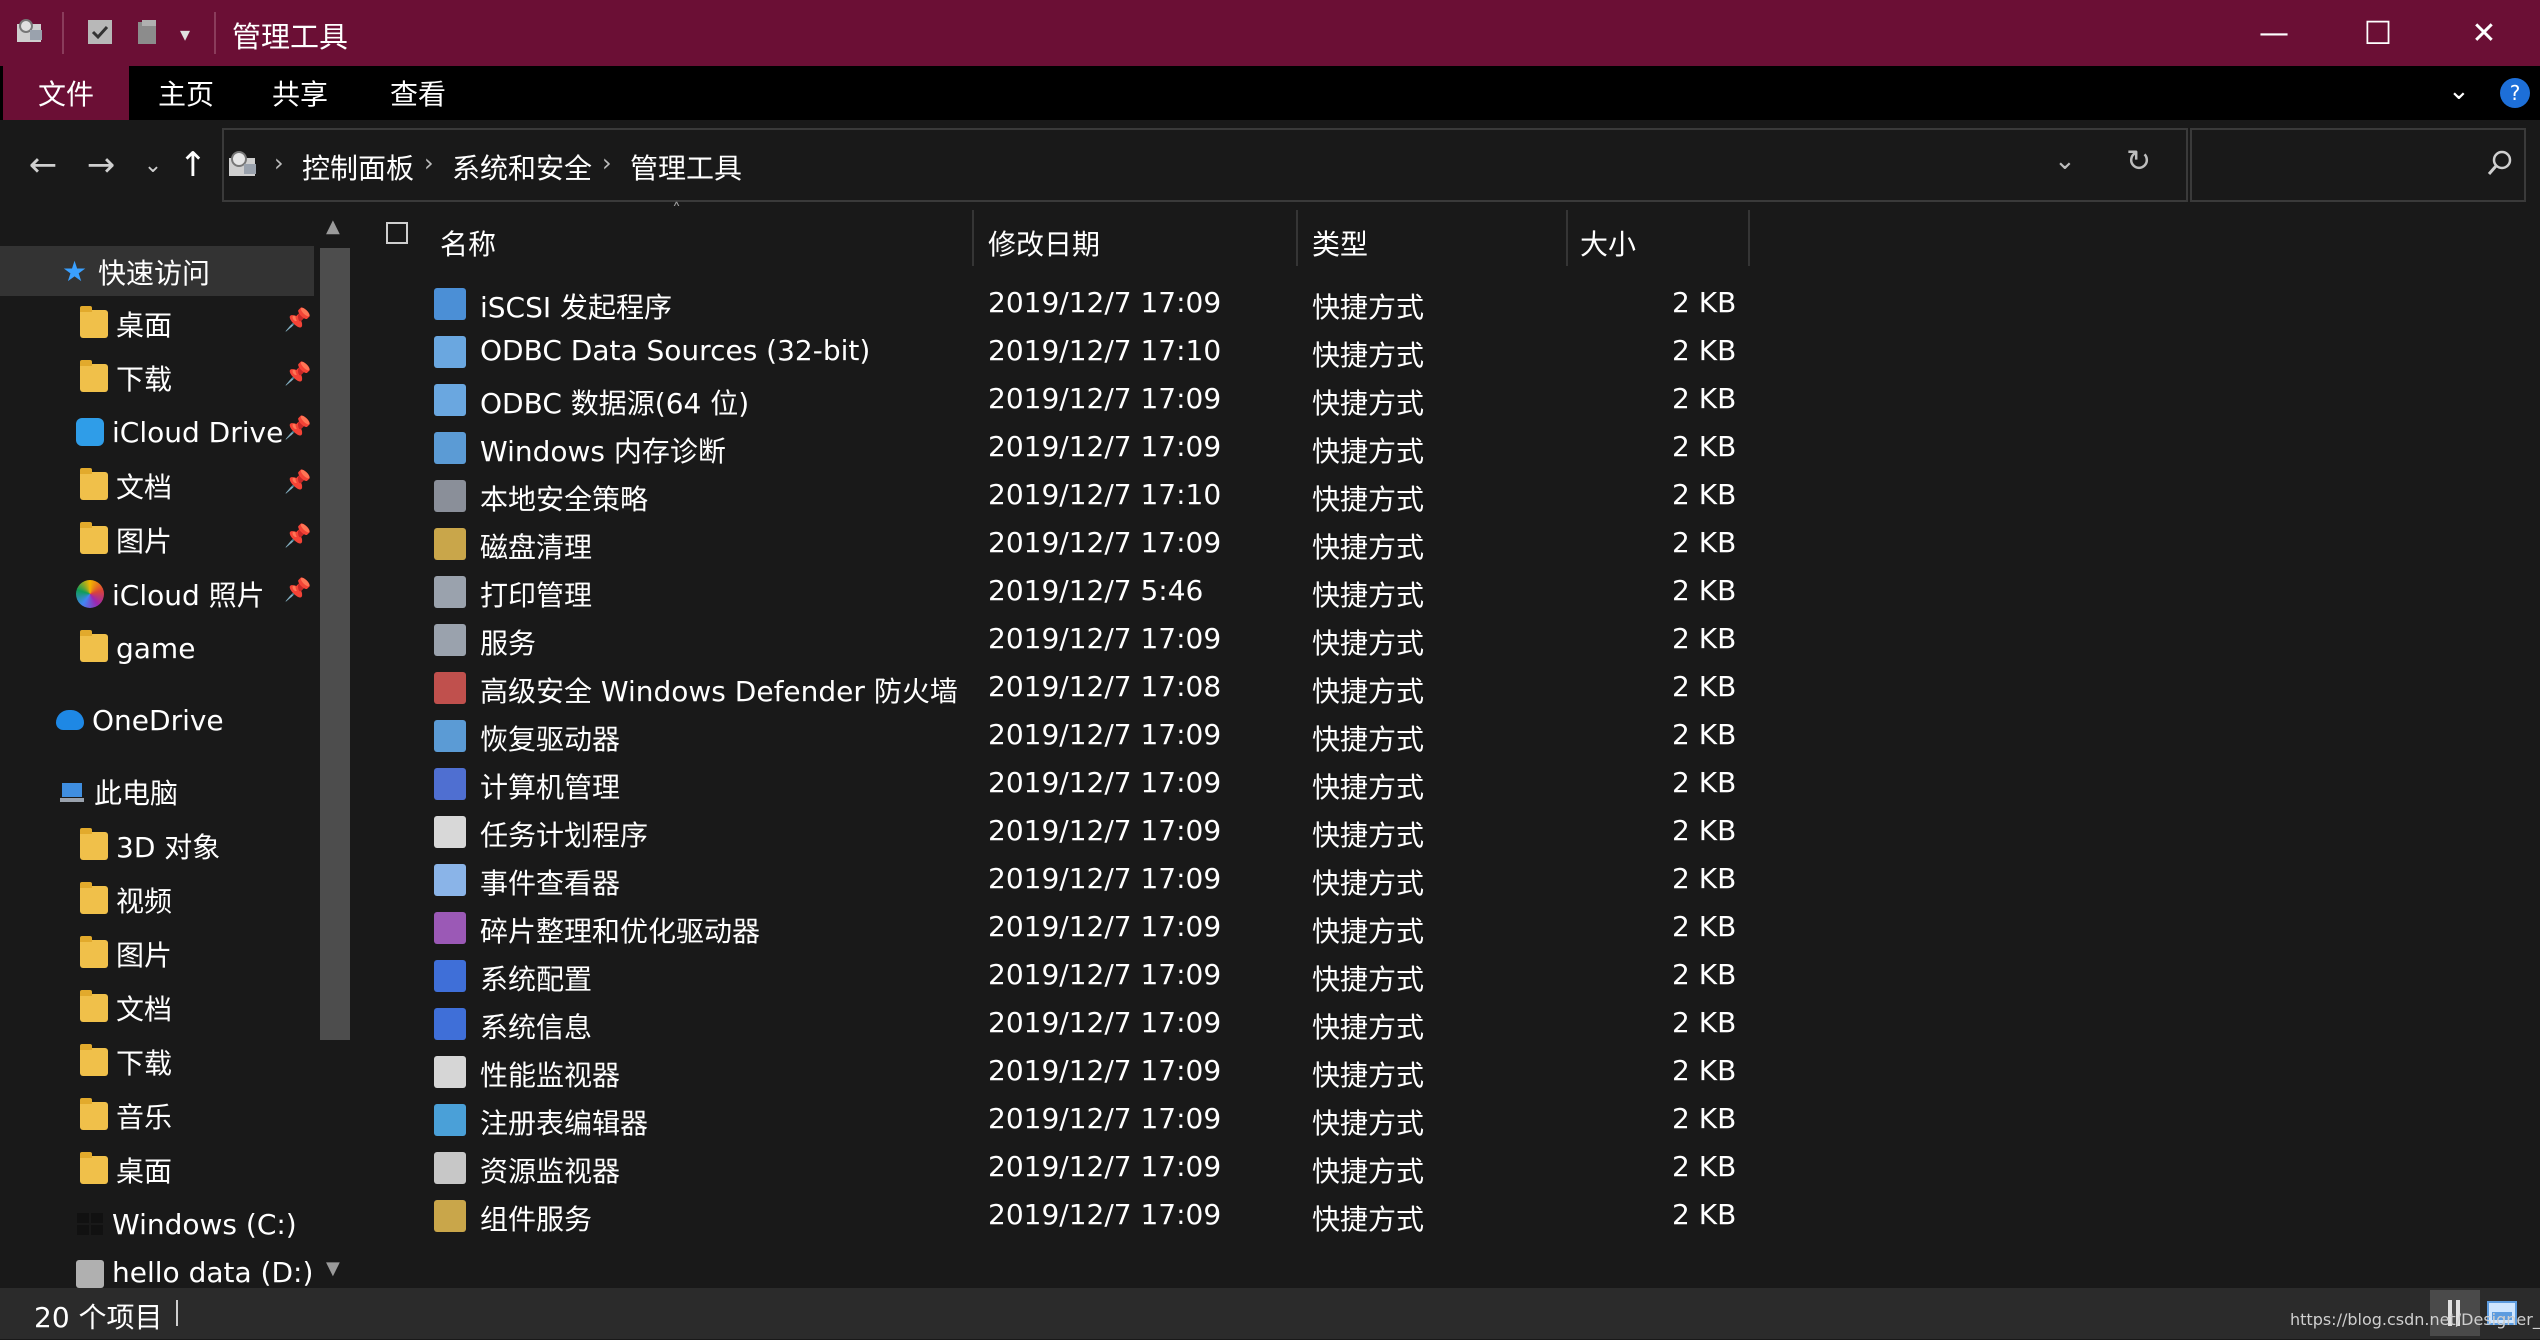  What do you see at coordinates (1085, 1024) in the screenshot?
I see `file-row: 系统信息 2019/12/7 17:09 快捷方式 2 KB` at bounding box center [1085, 1024].